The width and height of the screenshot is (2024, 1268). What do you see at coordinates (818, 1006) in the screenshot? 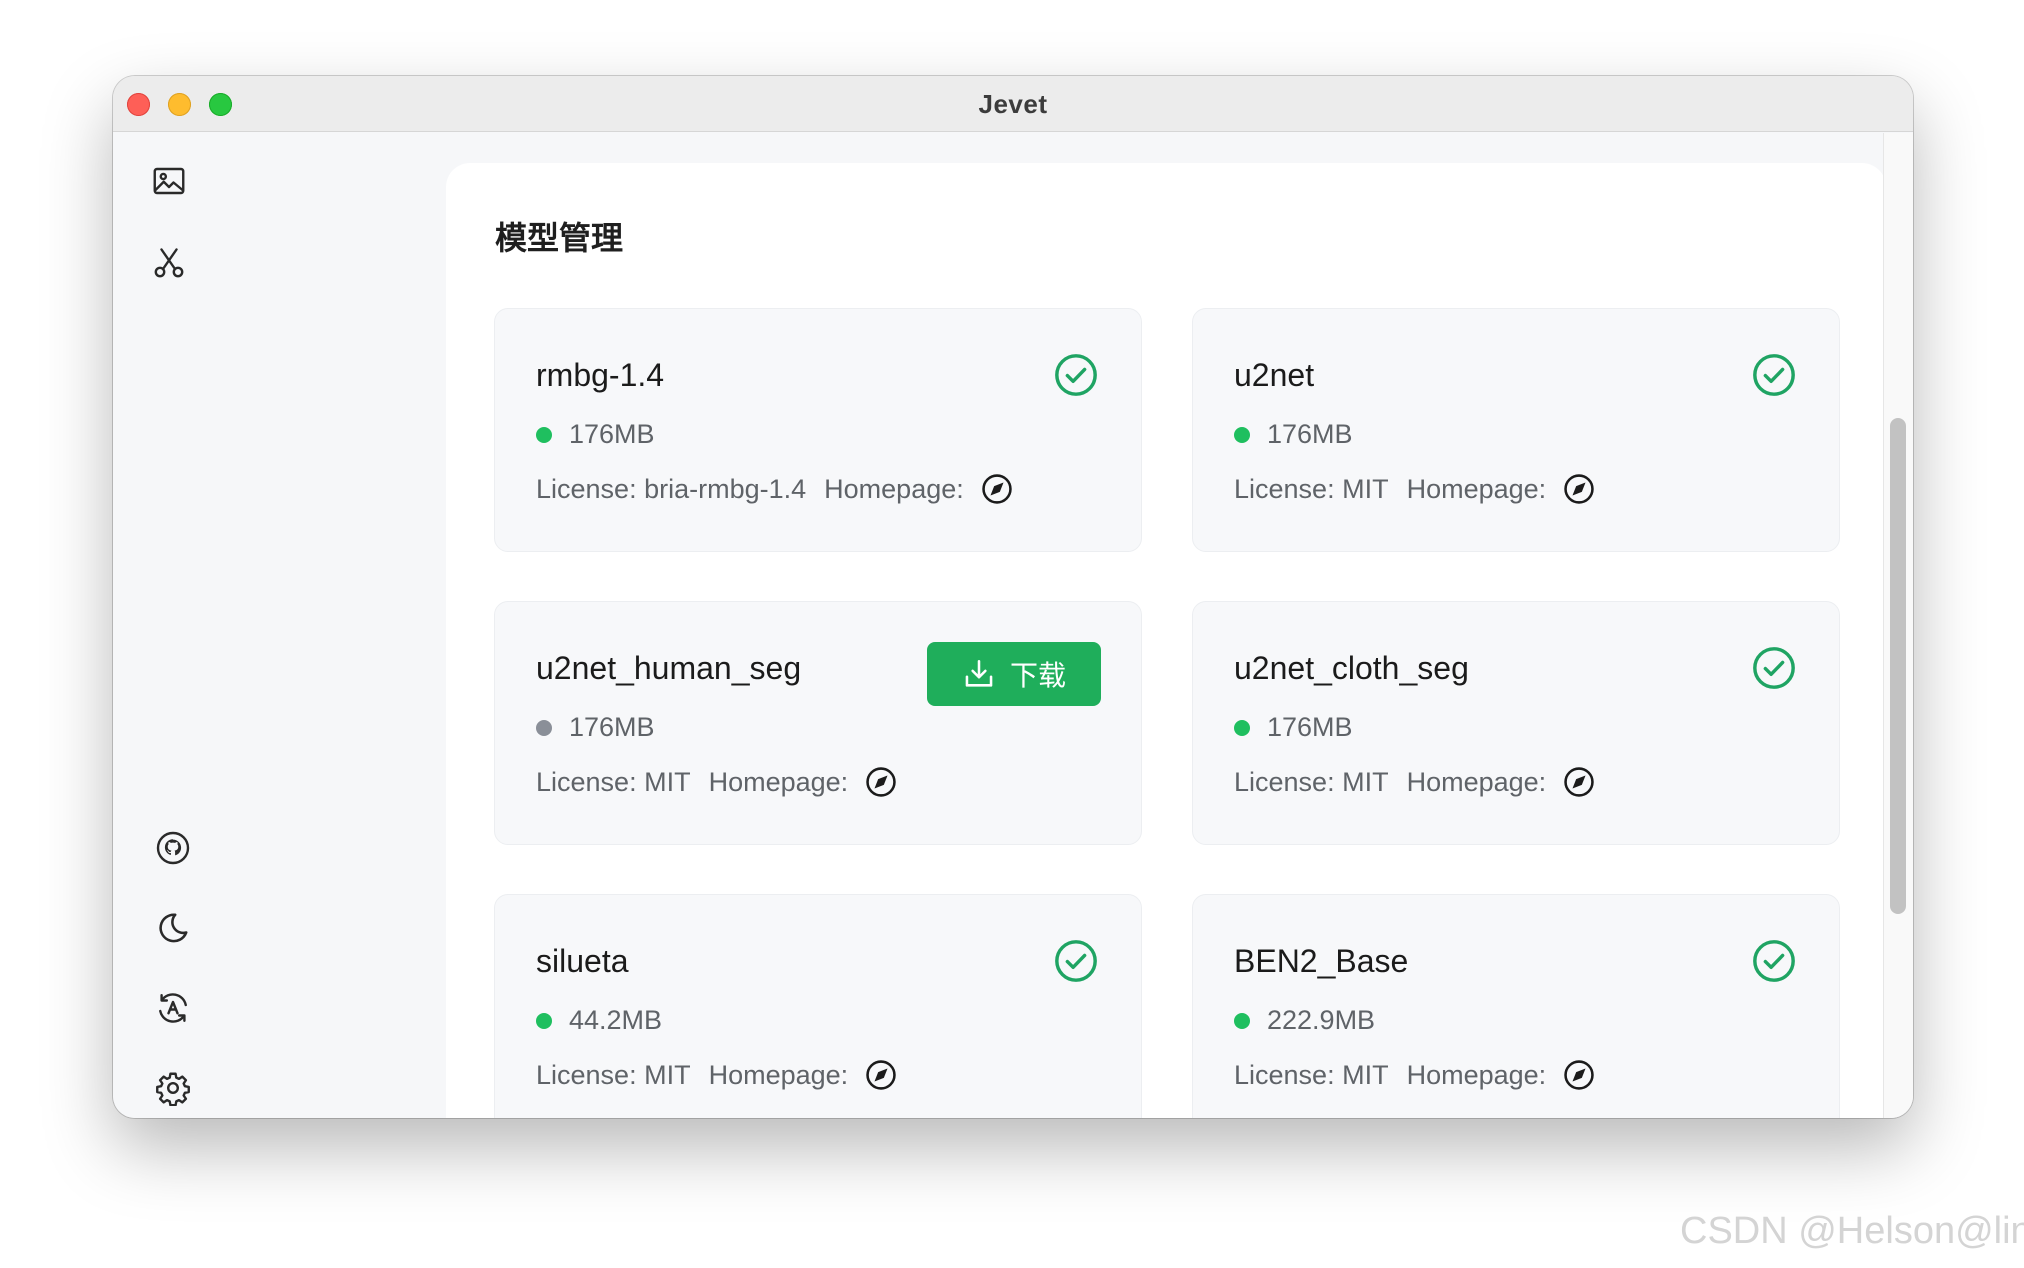
I see `model-card-silueta: silueta 44.2MB License: MIT Homepage:` at bounding box center [818, 1006].